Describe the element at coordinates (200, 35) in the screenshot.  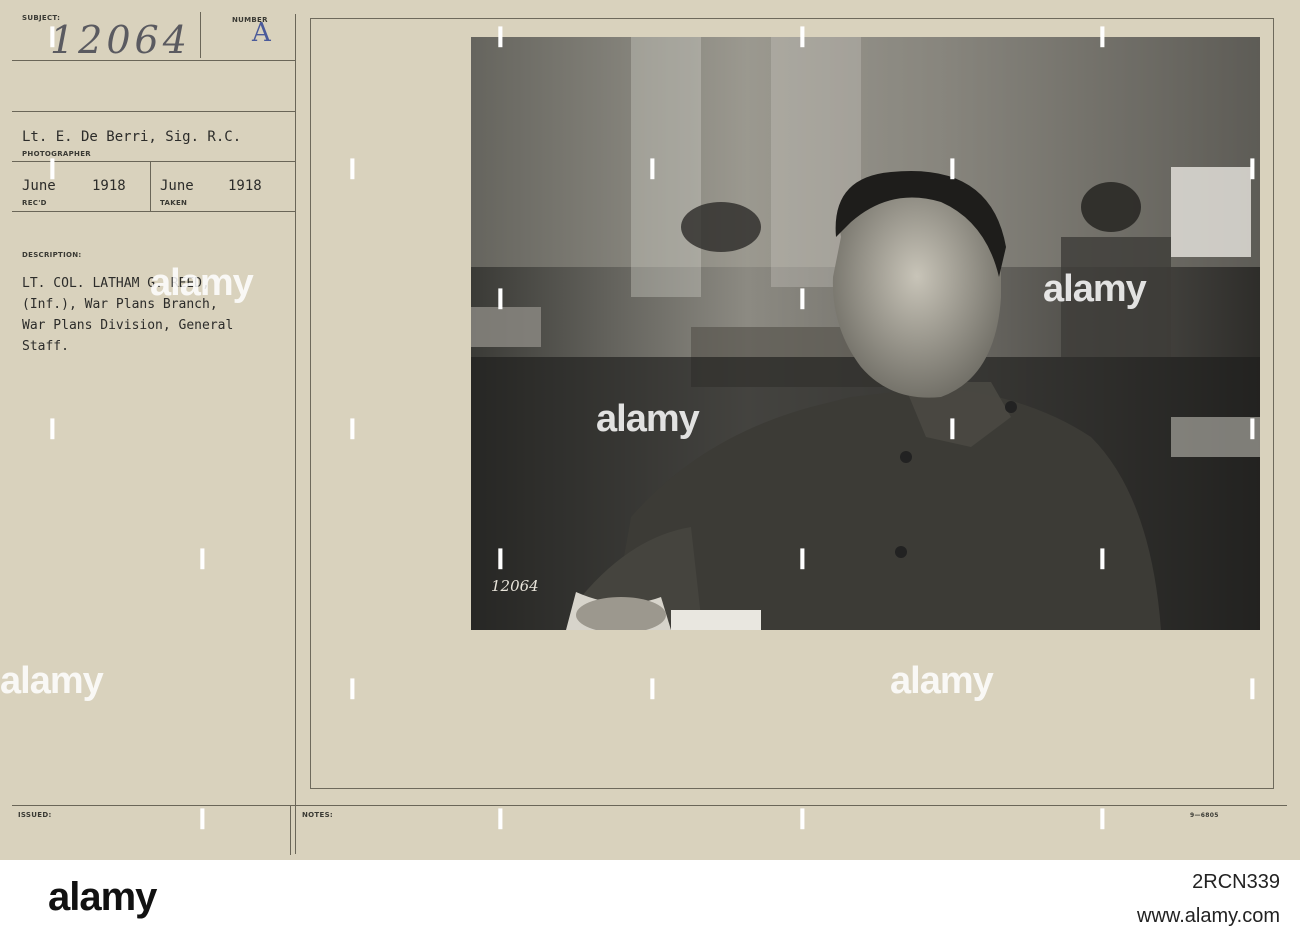
I see `header-divider` at that location.